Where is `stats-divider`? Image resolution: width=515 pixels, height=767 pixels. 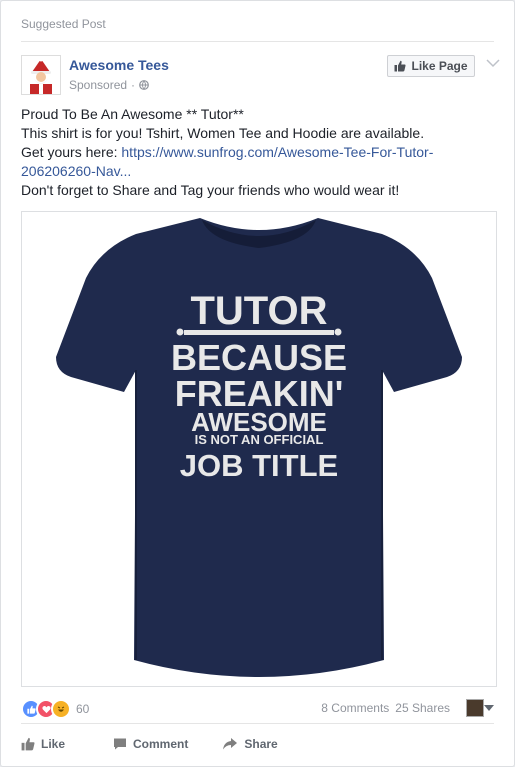
stats-divider is located at coordinates (257, 723).